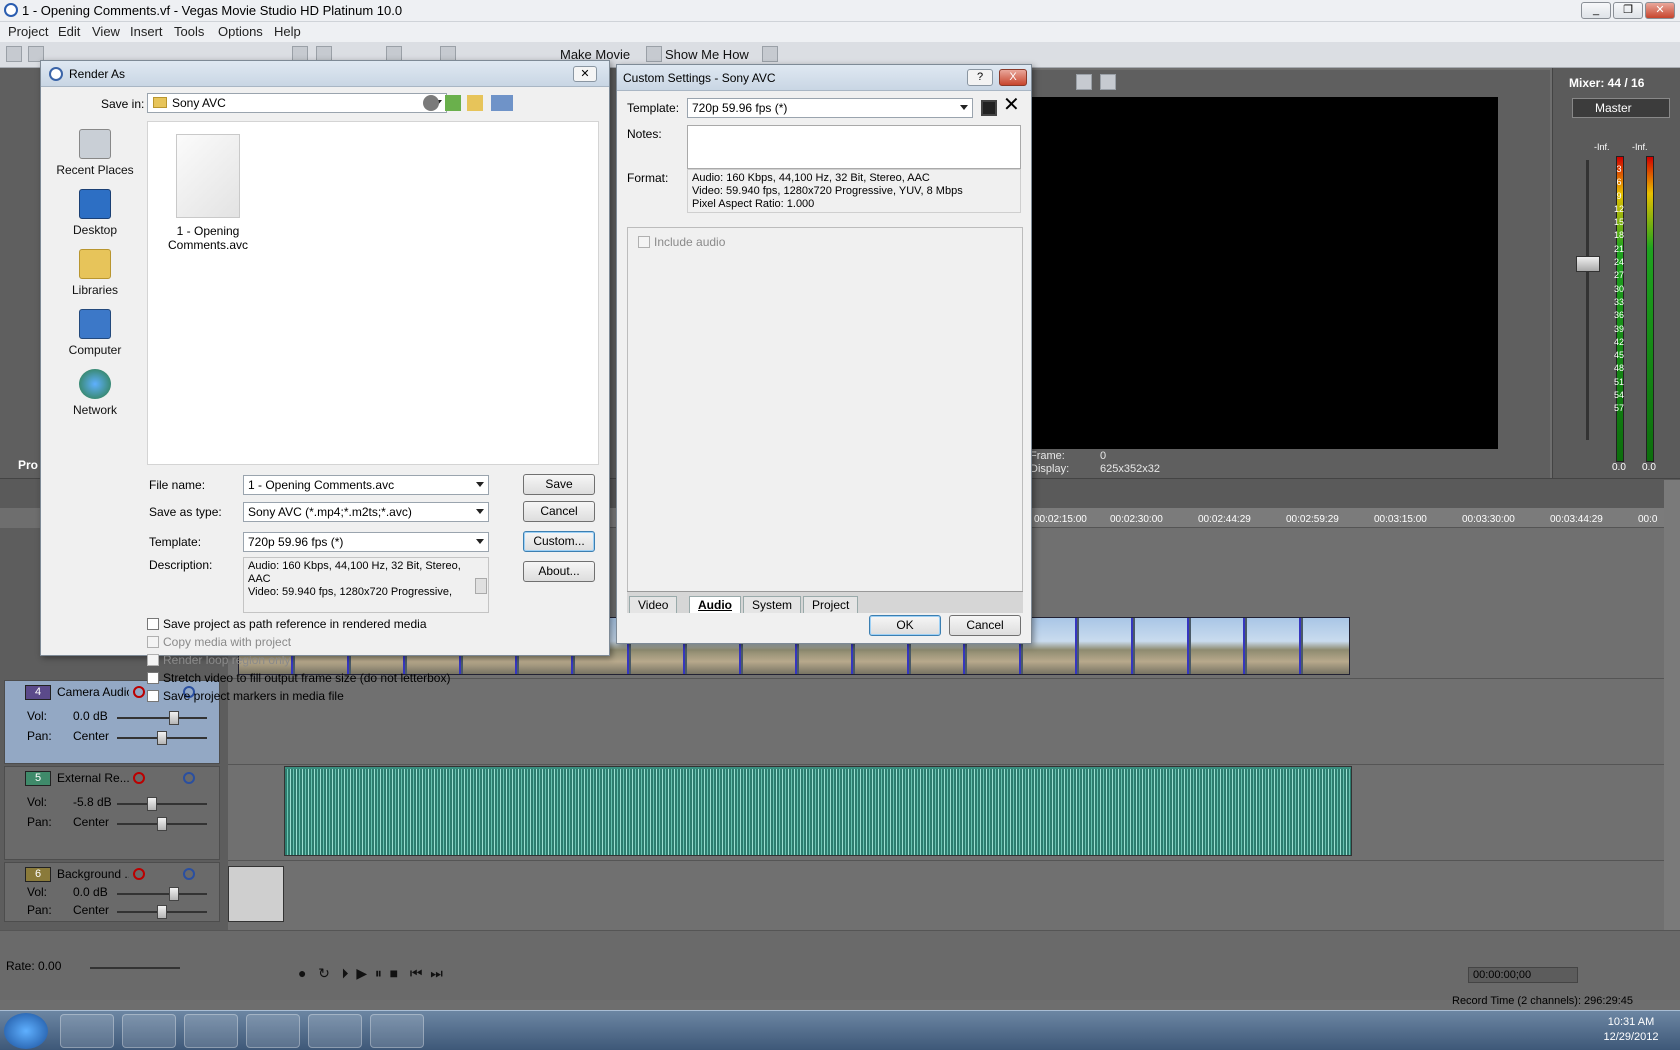 Image resolution: width=1680 pixels, height=1050 pixels. I want to click on media-icon, so click(397, 1031).